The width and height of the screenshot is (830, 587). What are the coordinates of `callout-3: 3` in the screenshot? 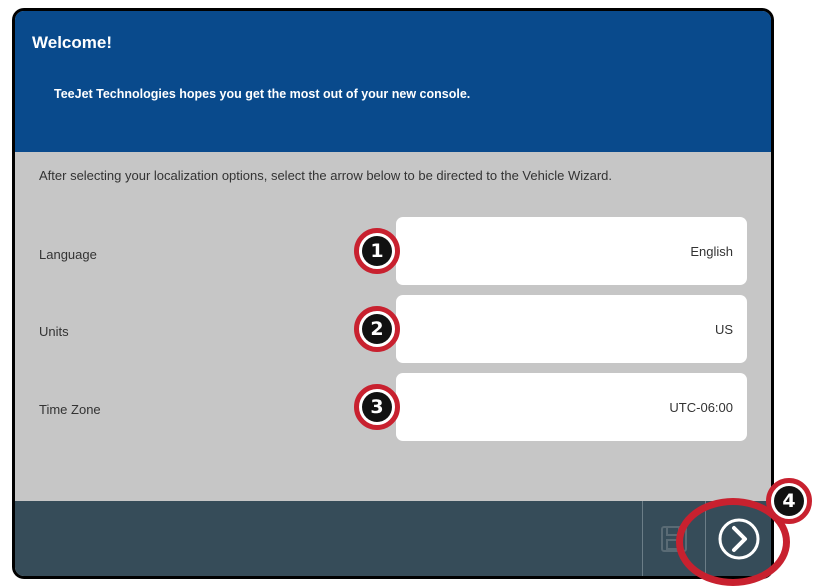 It's located at (377, 407).